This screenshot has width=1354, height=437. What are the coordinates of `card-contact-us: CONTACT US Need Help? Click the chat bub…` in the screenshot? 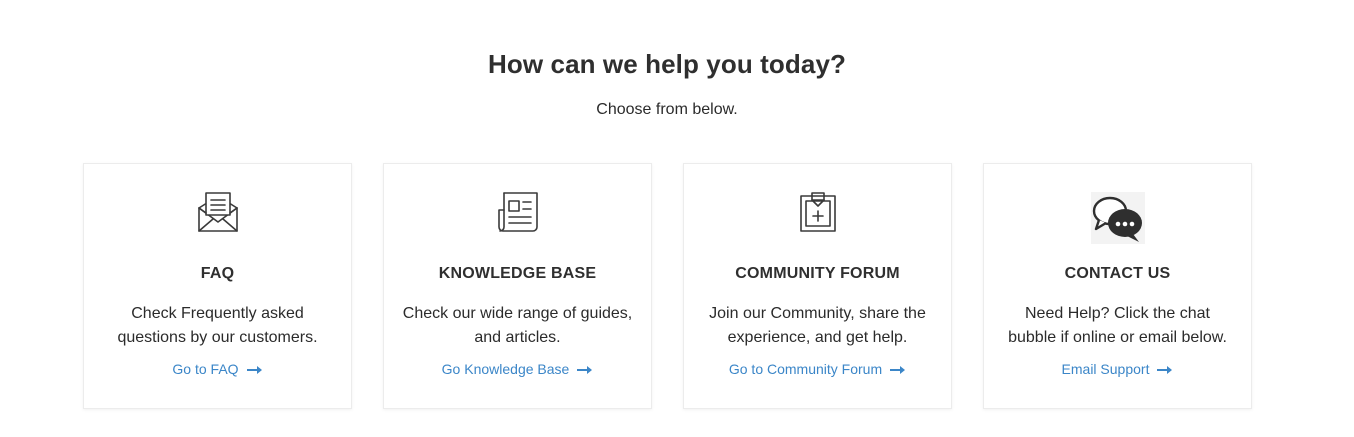 It's located at (1117, 286).